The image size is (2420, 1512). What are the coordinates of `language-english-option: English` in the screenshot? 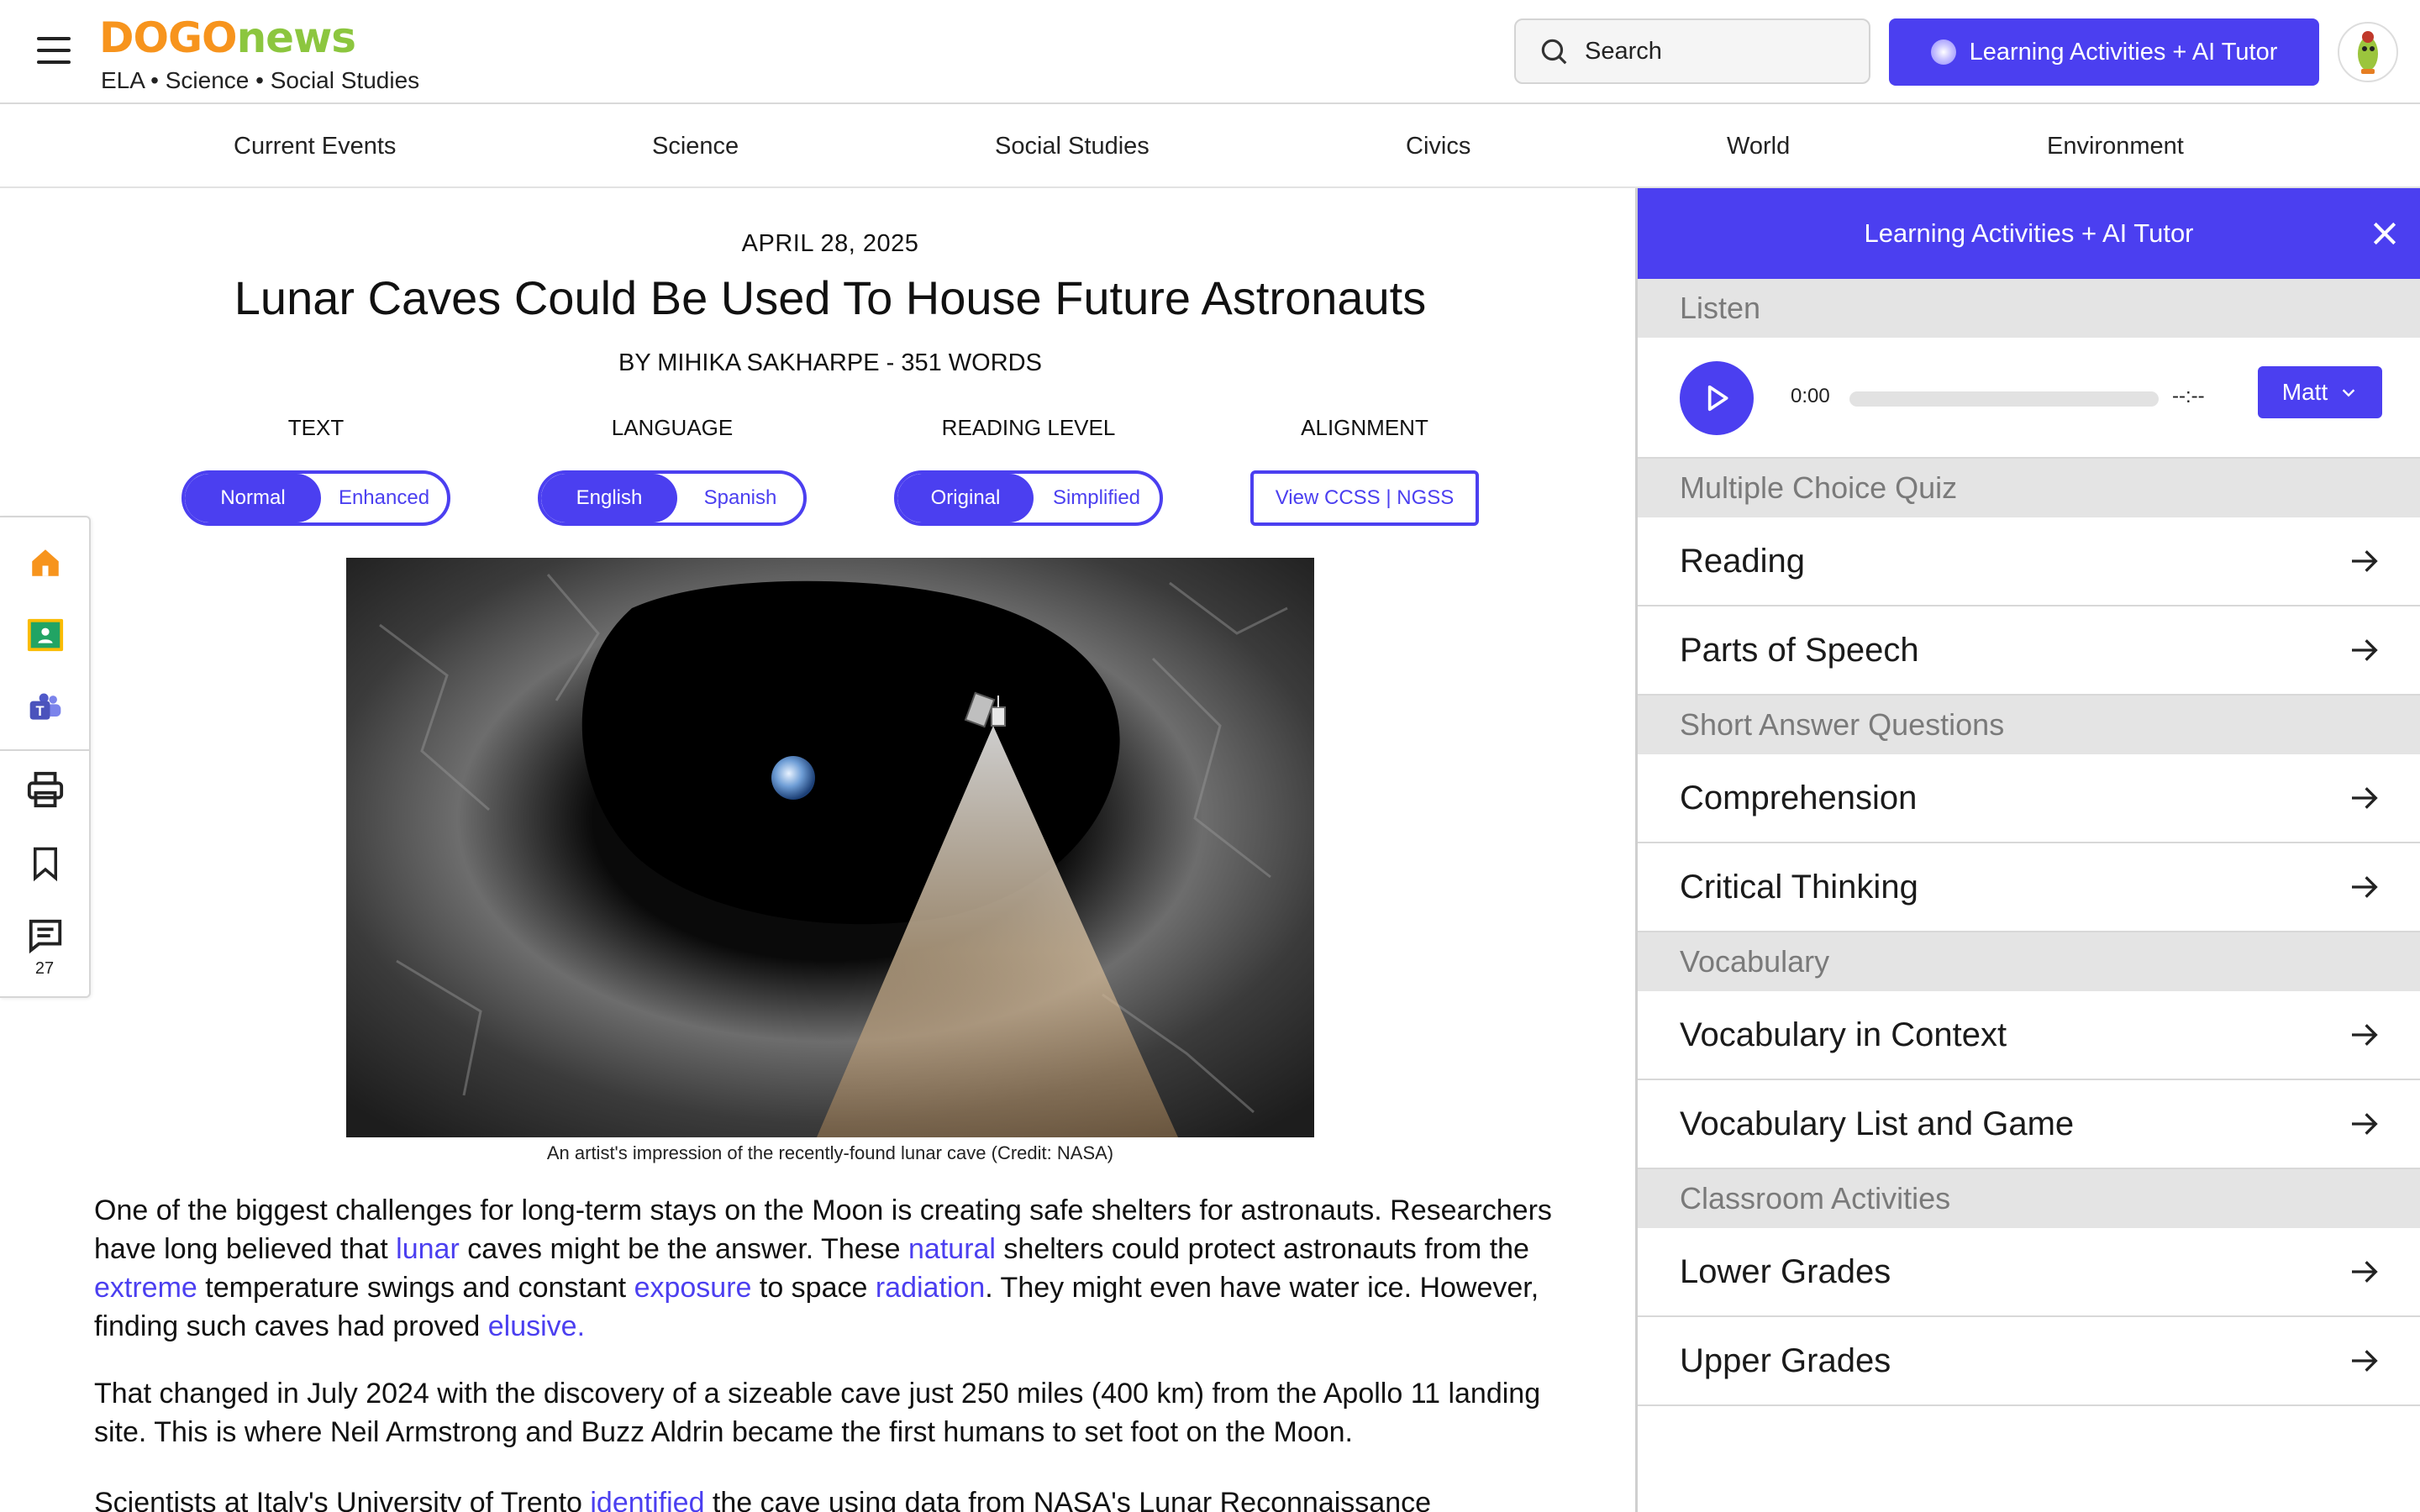 It's located at (609, 498).